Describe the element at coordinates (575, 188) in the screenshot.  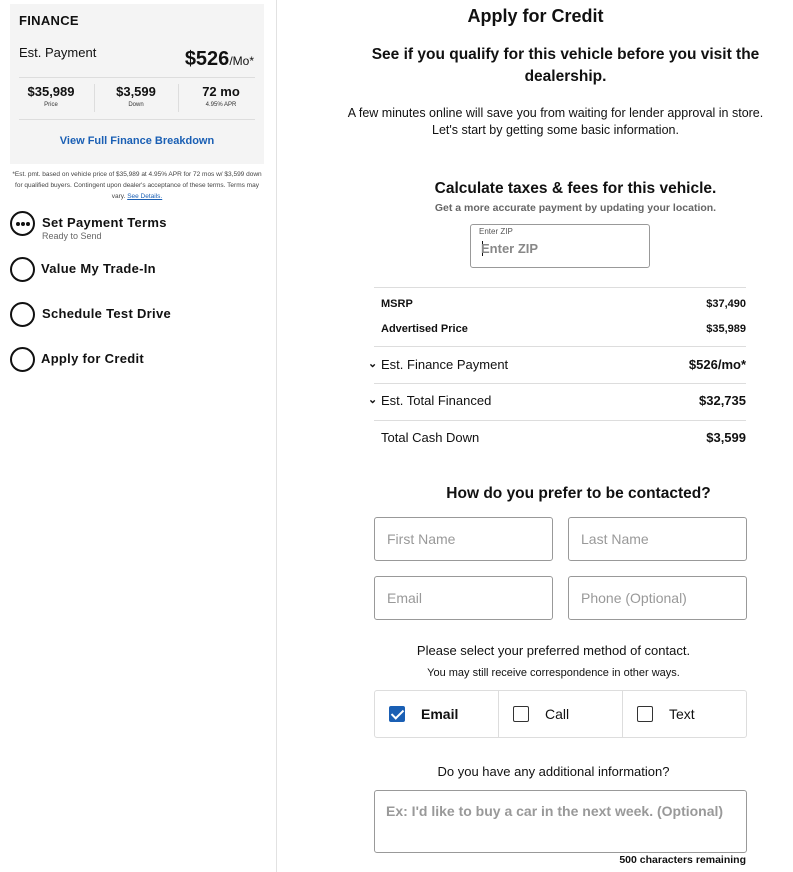
I see `taxes-title: Calculate taxes & fees for this vehicle.` at that location.